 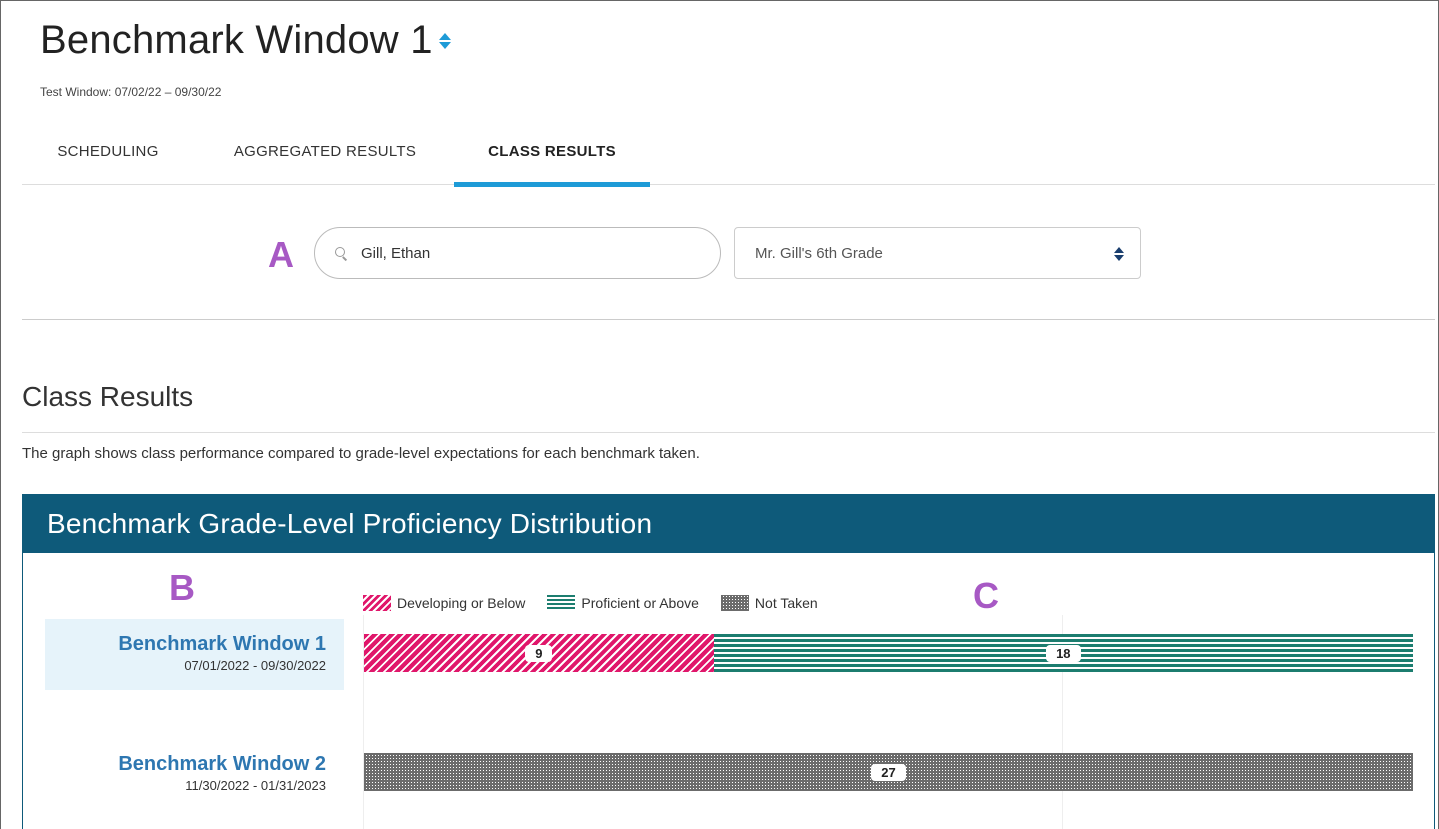 I want to click on bar-value-label: 27, so click(x=888, y=772).